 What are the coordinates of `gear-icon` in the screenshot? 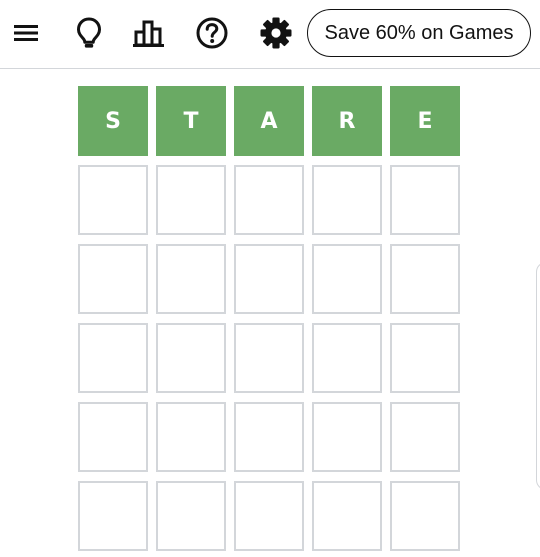 It's located at (276, 33).